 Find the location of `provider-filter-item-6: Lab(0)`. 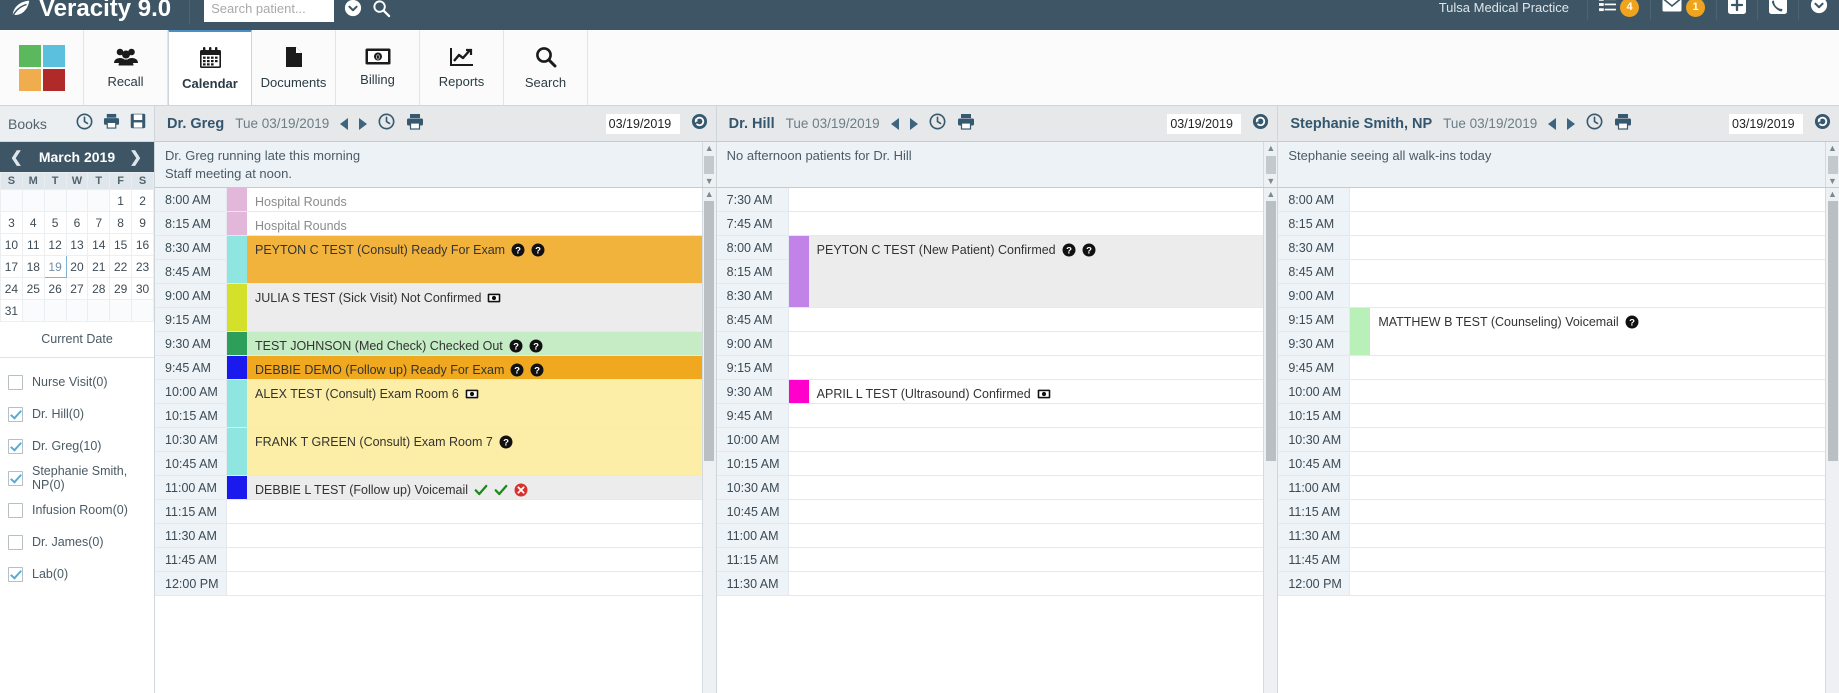

provider-filter-item-6: Lab(0) is located at coordinates (81, 574).